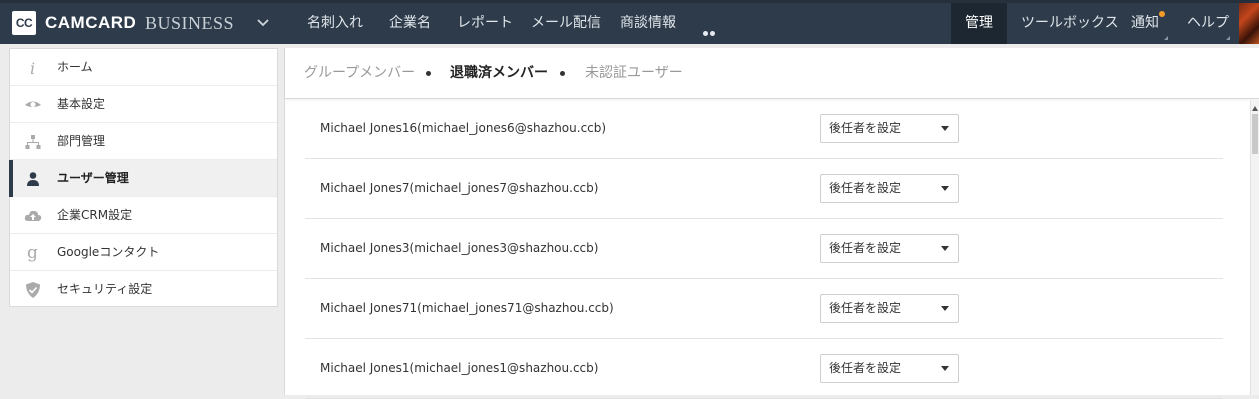  I want to click on sidebar-item-label: 基本設定, so click(81, 104).